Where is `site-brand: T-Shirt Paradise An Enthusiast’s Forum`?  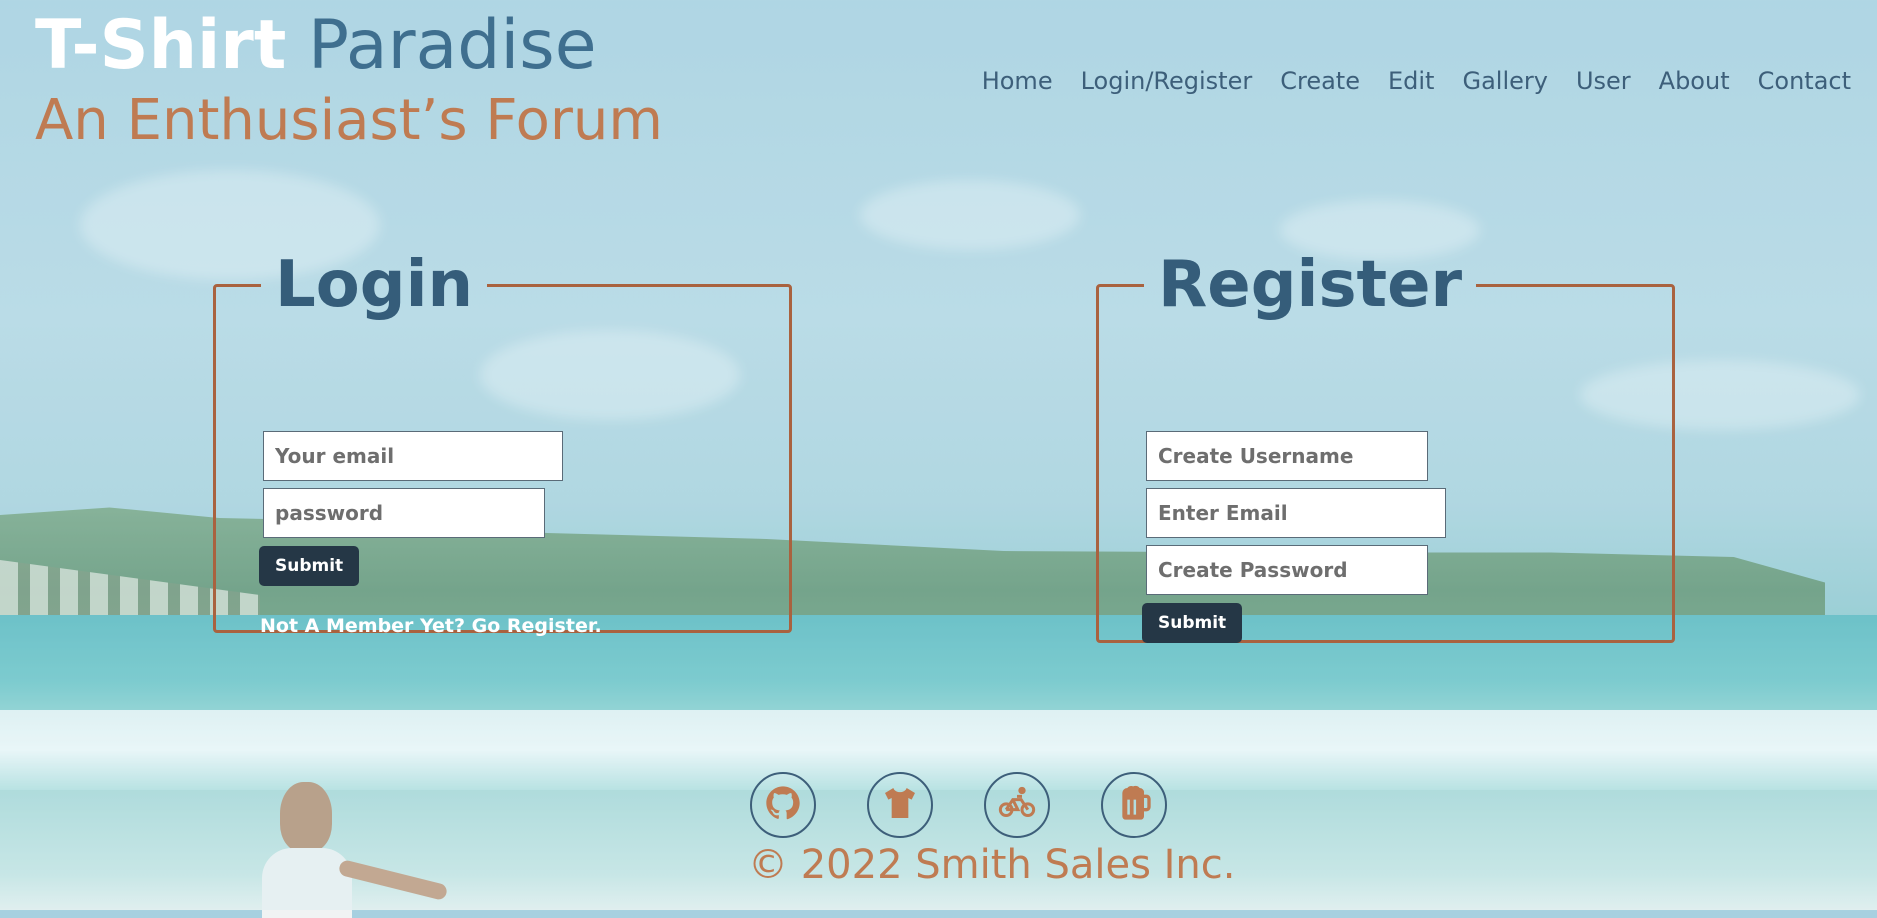 site-brand: T-Shirt Paradise An Enthusiast’s Forum is located at coordinates (349, 81).